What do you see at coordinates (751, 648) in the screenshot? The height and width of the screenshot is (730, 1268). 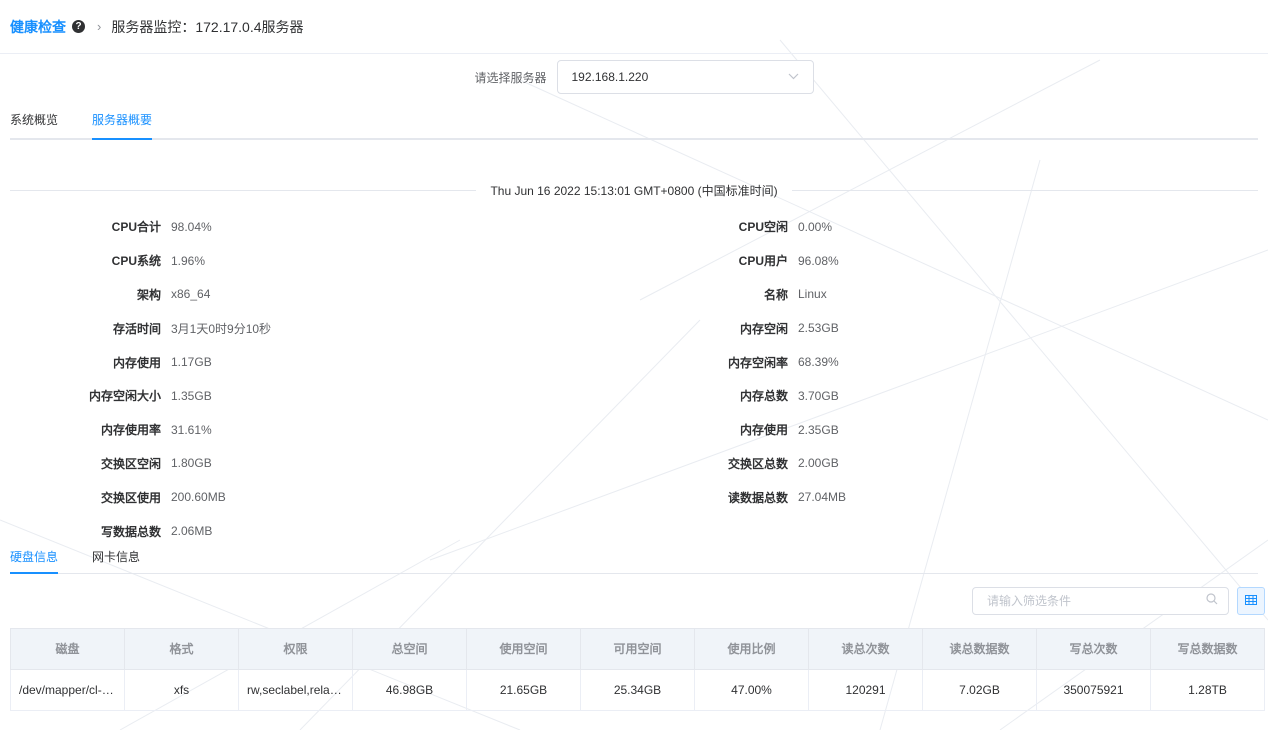 I see `column-header: 使用比例` at bounding box center [751, 648].